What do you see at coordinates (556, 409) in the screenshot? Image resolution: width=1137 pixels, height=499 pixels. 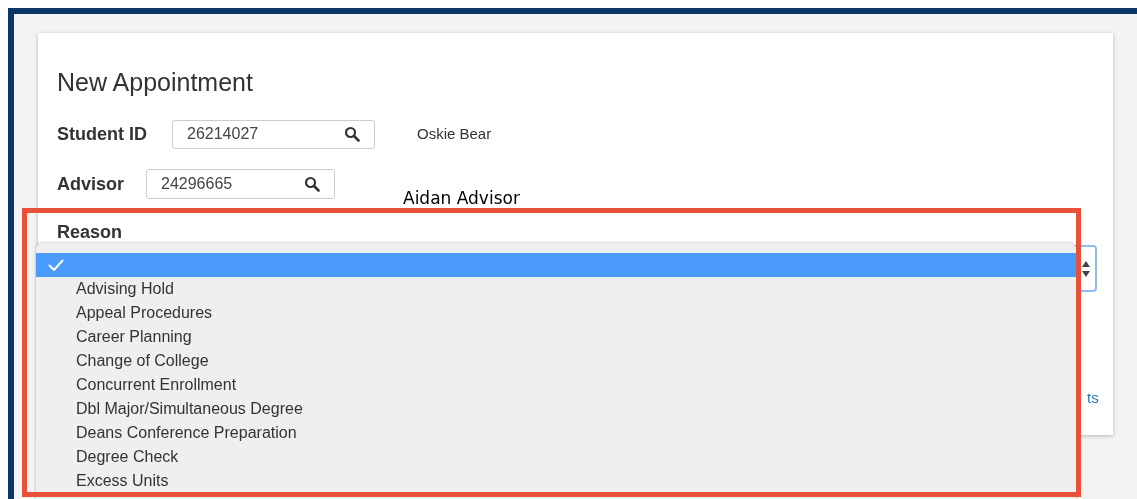 I see `dropdown-option: Dbl Major/Simultaneous Degree` at bounding box center [556, 409].